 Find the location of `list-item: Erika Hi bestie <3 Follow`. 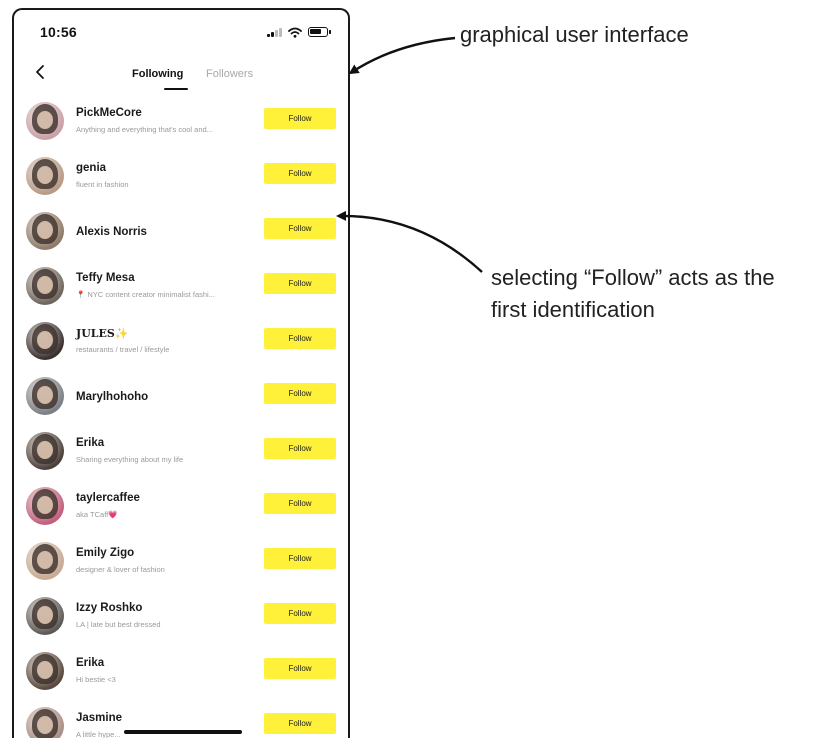

list-item: Erika Hi bestie <3 Follow is located at coordinates (181, 671).